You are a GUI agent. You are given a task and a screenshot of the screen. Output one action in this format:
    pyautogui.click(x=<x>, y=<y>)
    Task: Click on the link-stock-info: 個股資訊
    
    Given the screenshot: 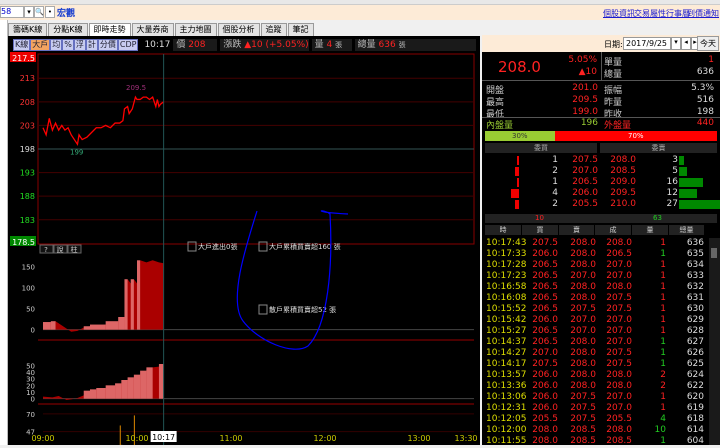 What is the action you would take?
    pyautogui.click(x=619, y=13)
    